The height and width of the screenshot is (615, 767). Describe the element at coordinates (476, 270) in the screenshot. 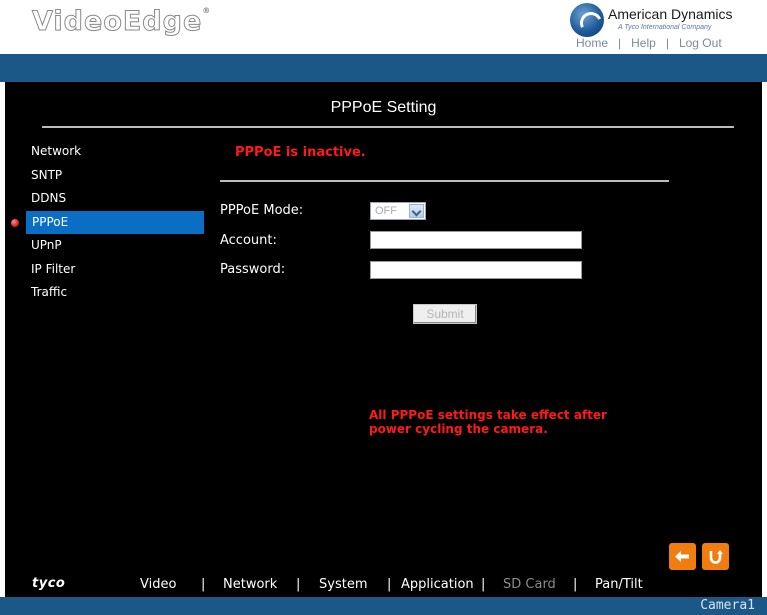

I see `password-input` at that location.